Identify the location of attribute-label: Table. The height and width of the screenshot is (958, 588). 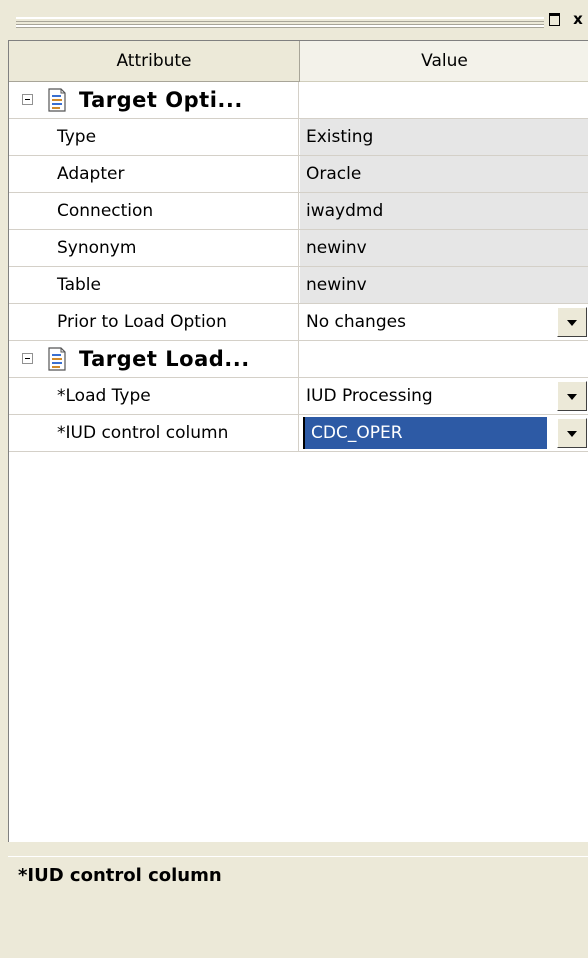
(154, 285).